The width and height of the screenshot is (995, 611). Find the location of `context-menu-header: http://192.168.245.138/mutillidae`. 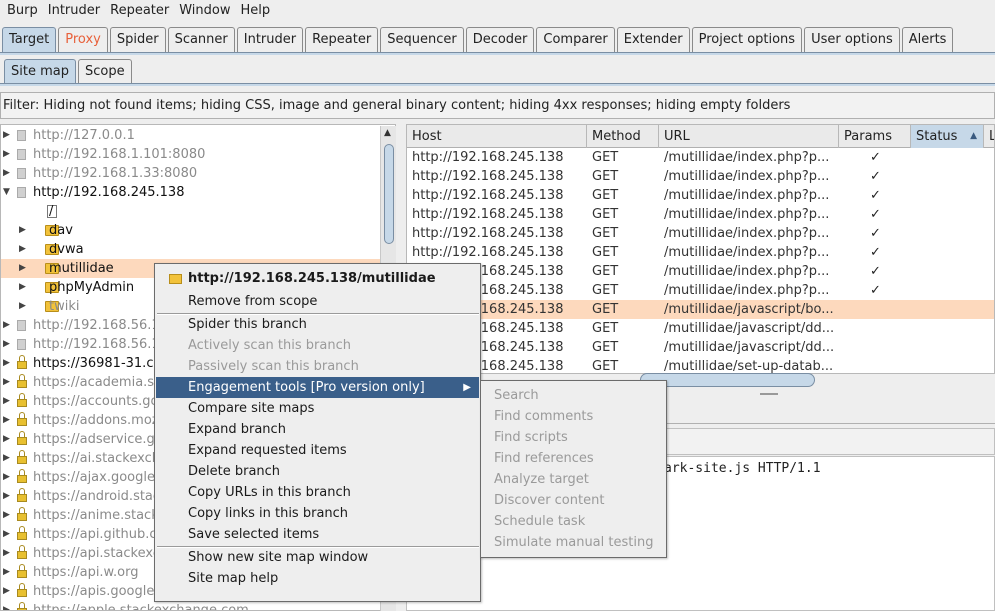

context-menu-header: http://192.168.245.138/mutillidae is located at coordinates (317, 278).